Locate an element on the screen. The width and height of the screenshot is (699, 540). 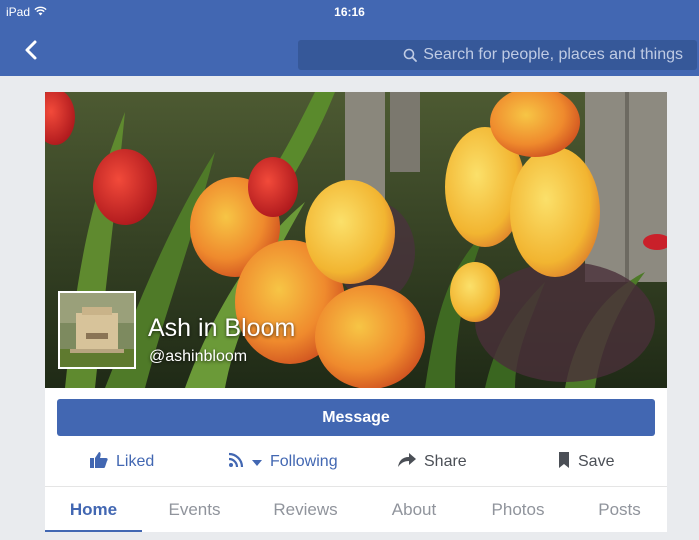
tab-about: About is located at coordinates (414, 509).